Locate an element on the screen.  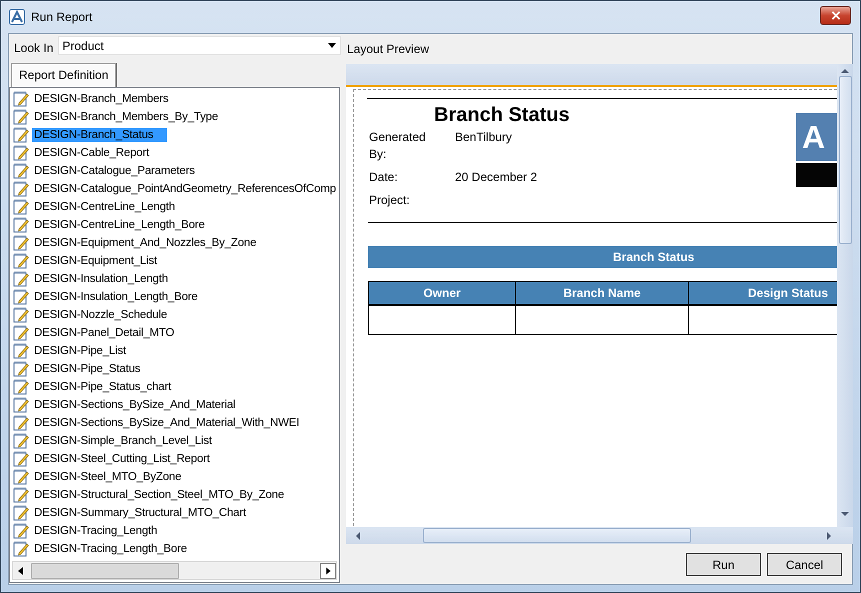
report-item: DESIGN-Steel_MTO_ByZone is located at coordinates (108, 477).